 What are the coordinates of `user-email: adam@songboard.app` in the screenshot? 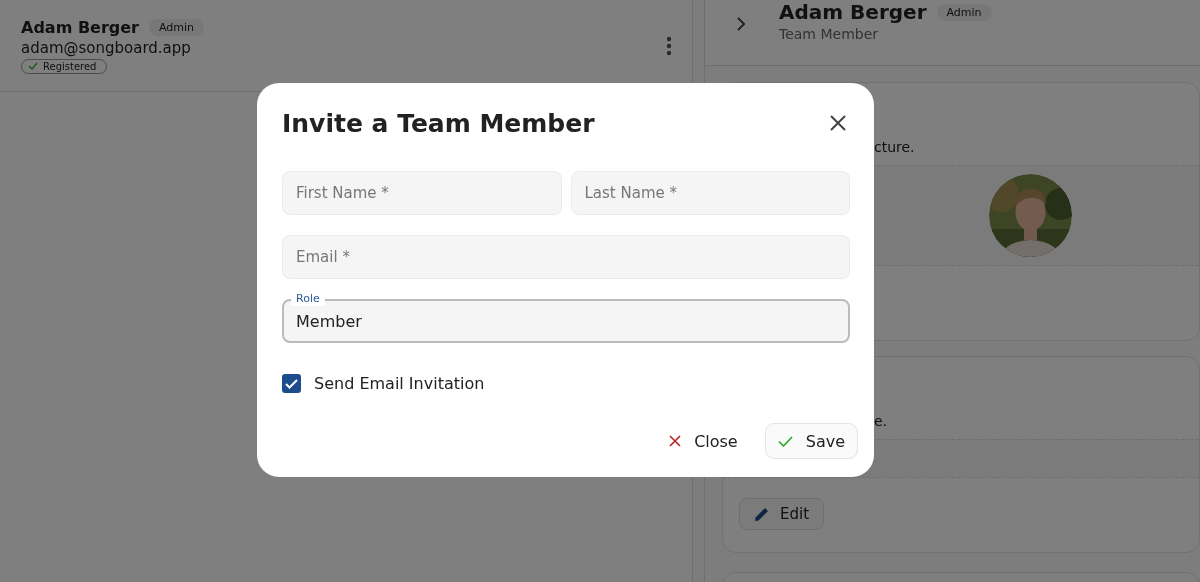 It's located at (106, 47).